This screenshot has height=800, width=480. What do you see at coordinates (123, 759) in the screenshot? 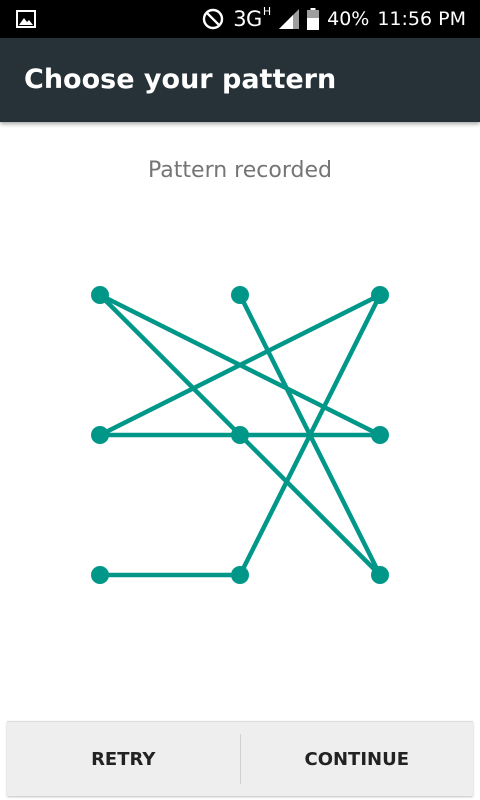
I see `retry-button: RETRY` at bounding box center [123, 759].